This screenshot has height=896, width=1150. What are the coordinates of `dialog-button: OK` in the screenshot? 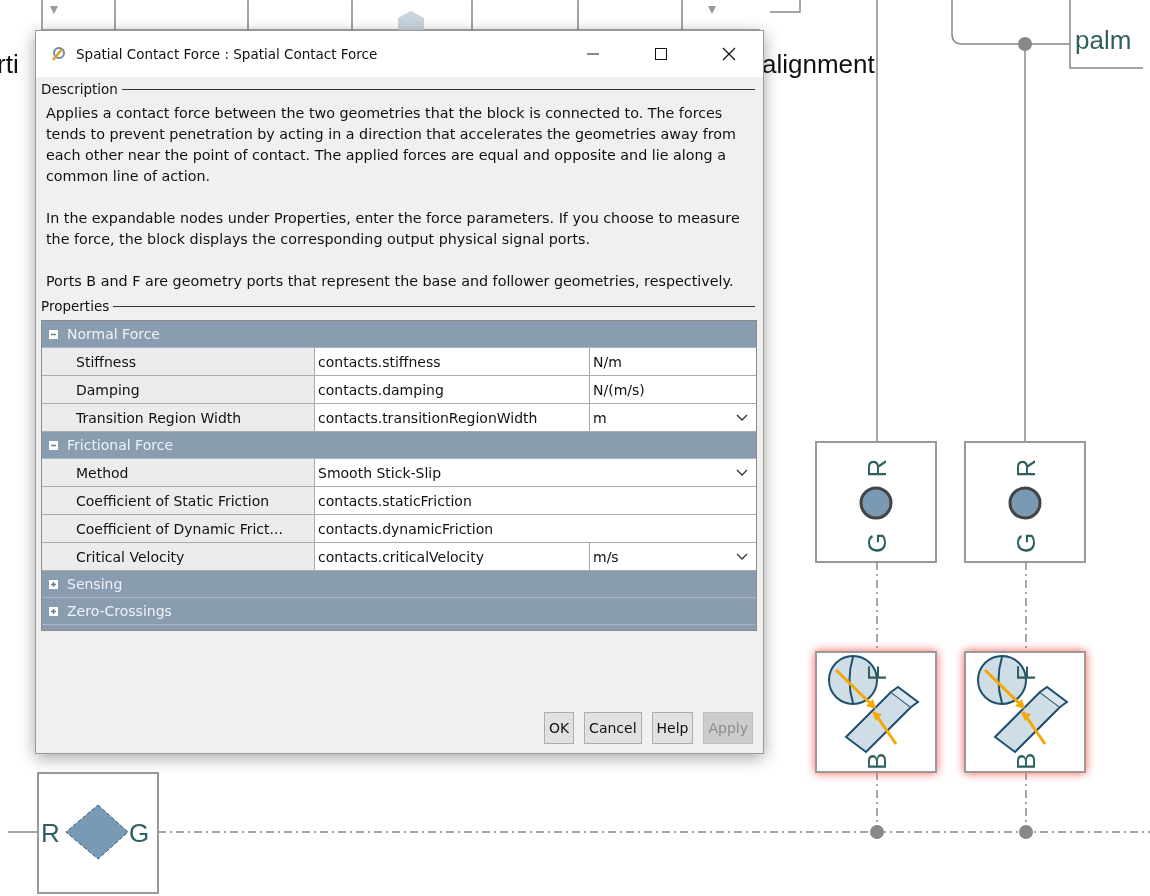 It's located at (559, 728).